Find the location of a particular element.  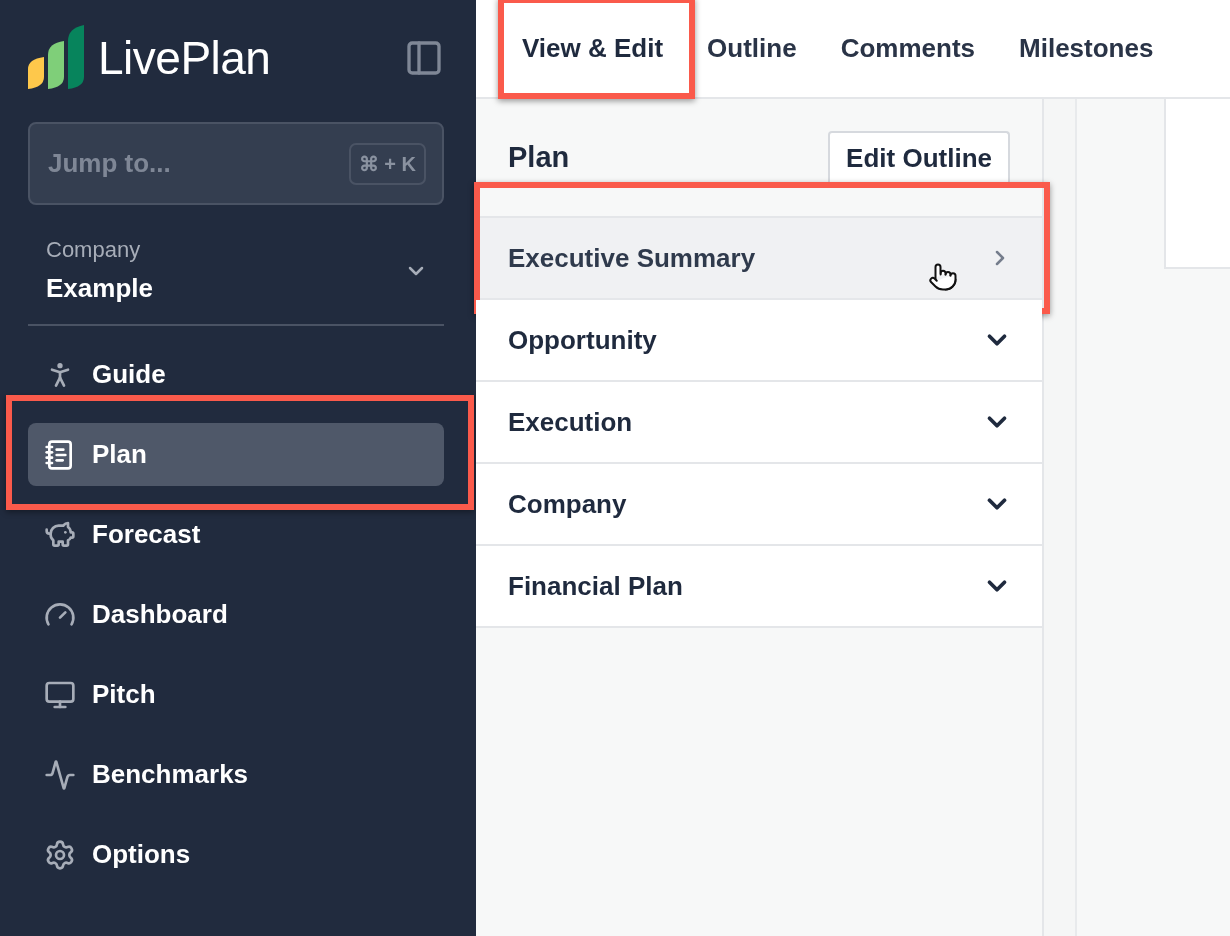

outline-item: Company is located at coordinates (759, 505).